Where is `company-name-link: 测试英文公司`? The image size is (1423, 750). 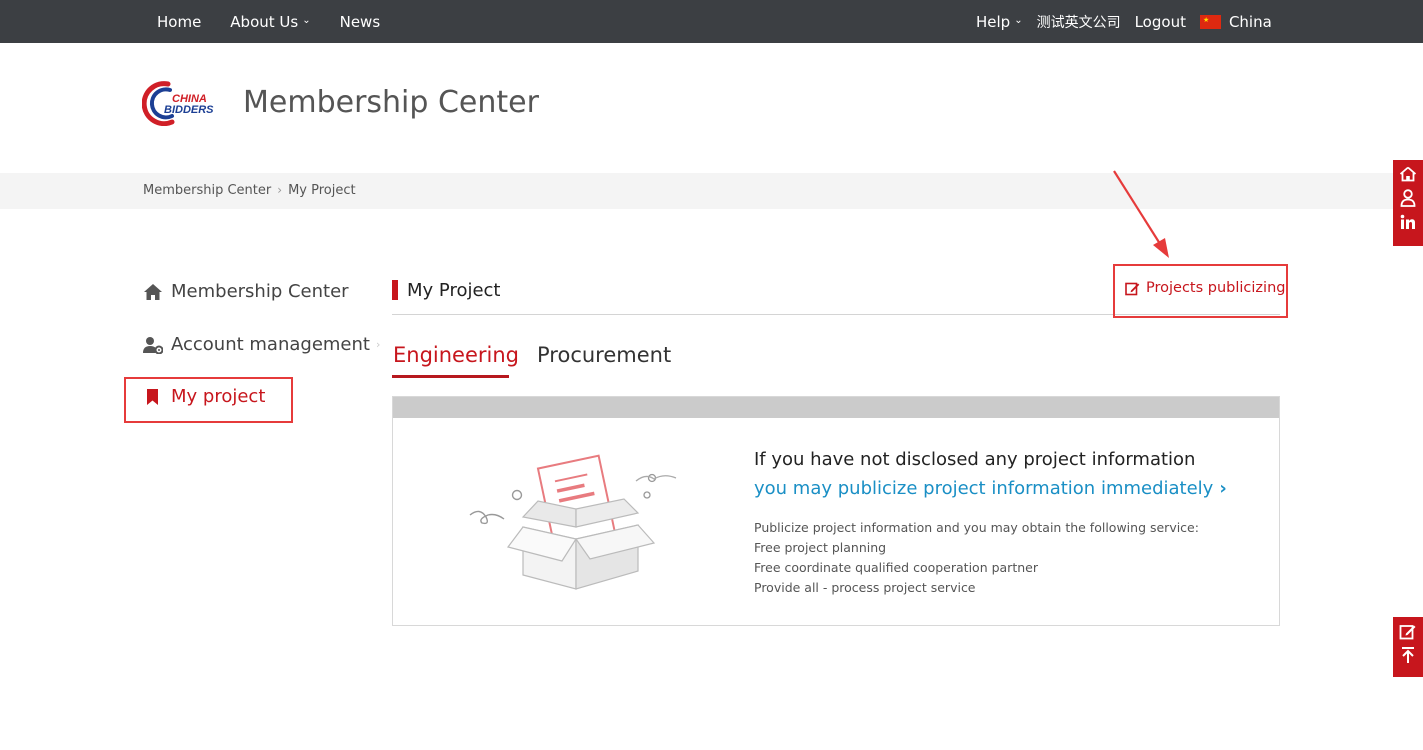 company-name-link: 测试英文公司 is located at coordinates (1079, 22).